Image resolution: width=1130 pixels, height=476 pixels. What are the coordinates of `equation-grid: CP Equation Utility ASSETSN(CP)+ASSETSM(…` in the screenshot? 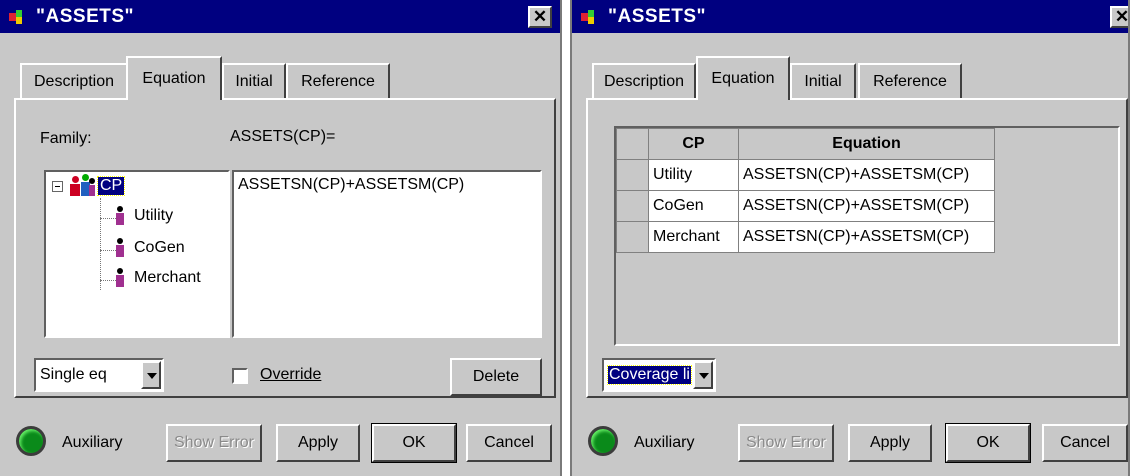 It's located at (805, 190).